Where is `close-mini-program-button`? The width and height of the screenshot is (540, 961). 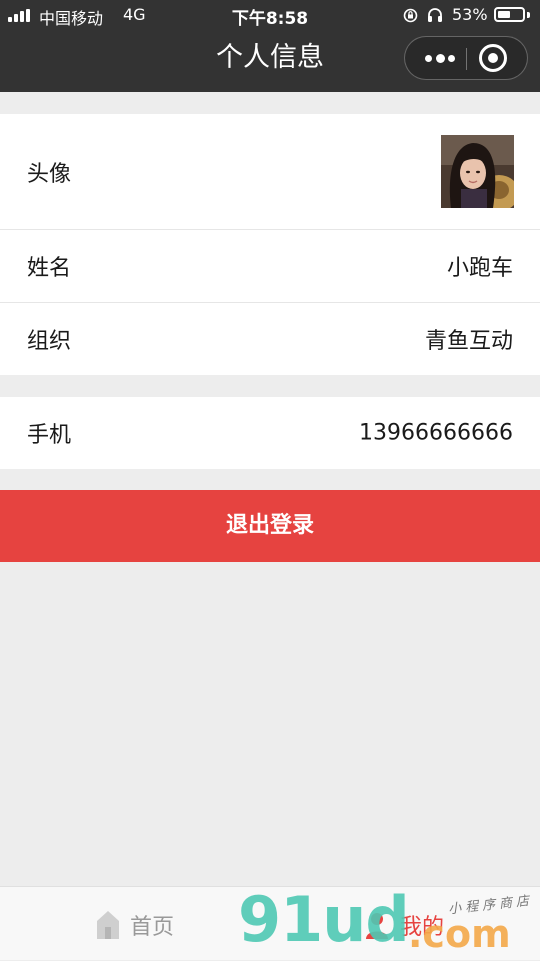 close-mini-program-button is located at coordinates (493, 58).